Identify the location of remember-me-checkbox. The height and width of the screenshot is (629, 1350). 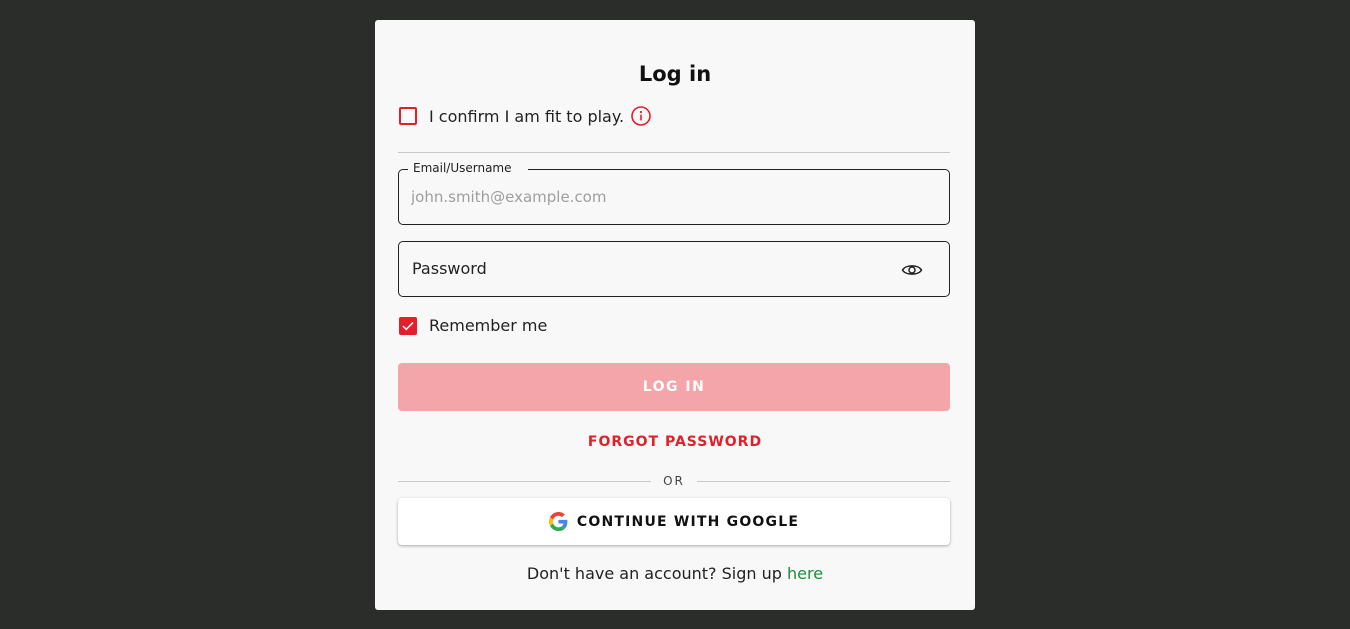
(408, 325).